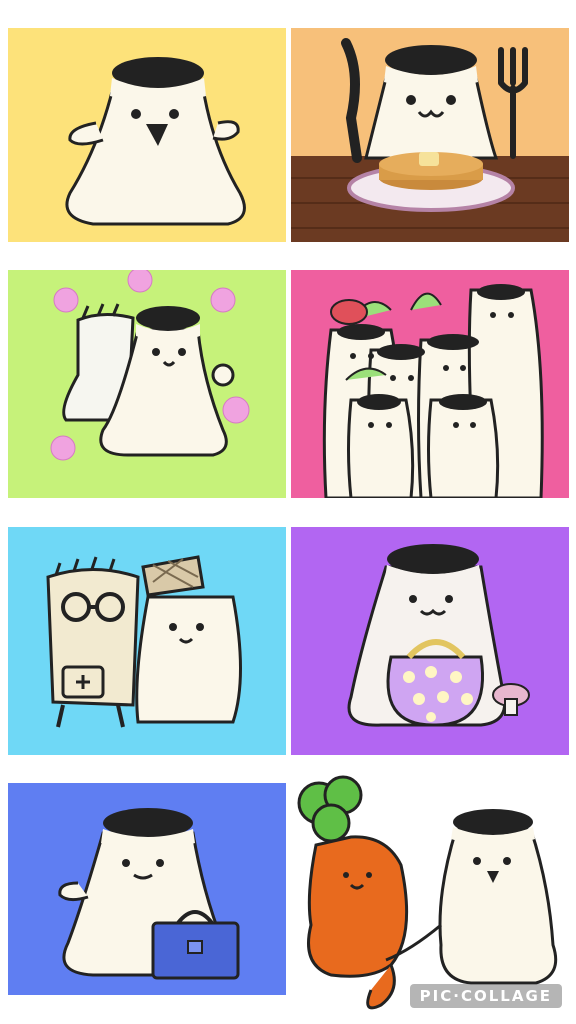 The width and height of the screenshot is (576, 1024). I want to click on ghost-illustration, so click(155, 141).